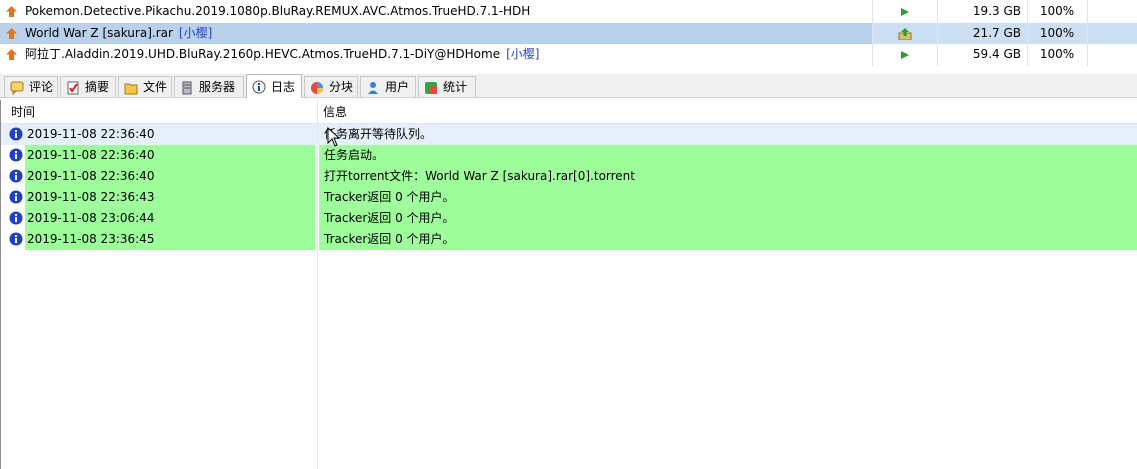 The width and height of the screenshot is (1137, 469). Describe the element at coordinates (996, 11) in the screenshot. I see `torrent-size: 19.3 GB` at that location.